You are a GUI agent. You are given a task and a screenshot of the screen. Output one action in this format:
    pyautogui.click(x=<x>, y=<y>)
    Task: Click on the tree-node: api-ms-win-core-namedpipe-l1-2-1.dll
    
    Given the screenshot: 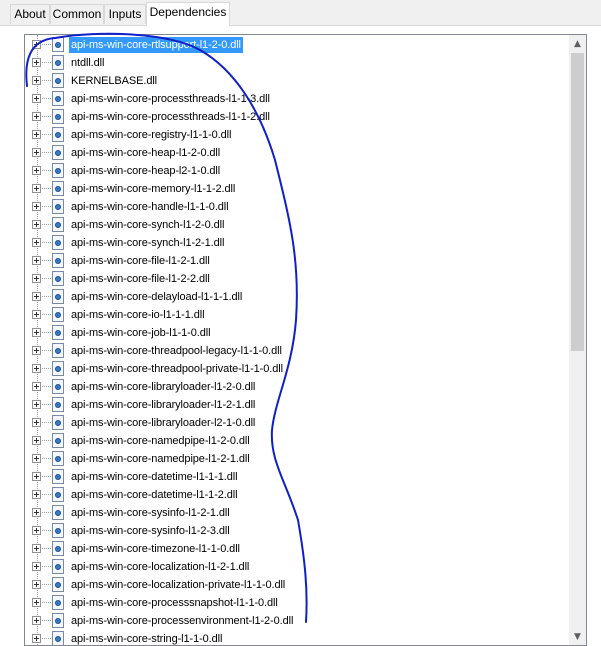 What is the action you would take?
    pyautogui.click(x=297, y=459)
    